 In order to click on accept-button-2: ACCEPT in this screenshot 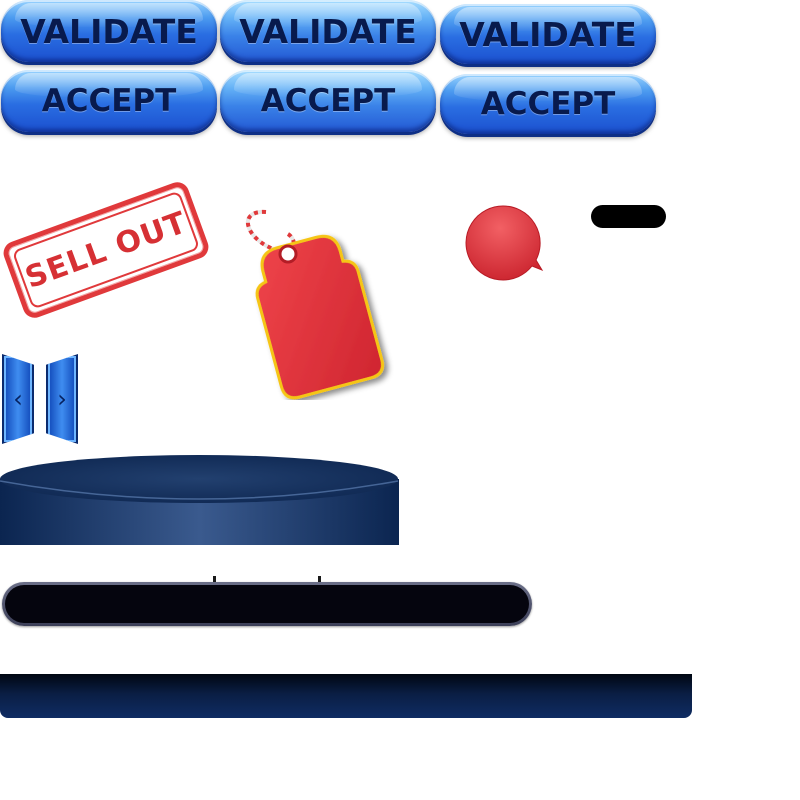, I will do `click(328, 101)`.